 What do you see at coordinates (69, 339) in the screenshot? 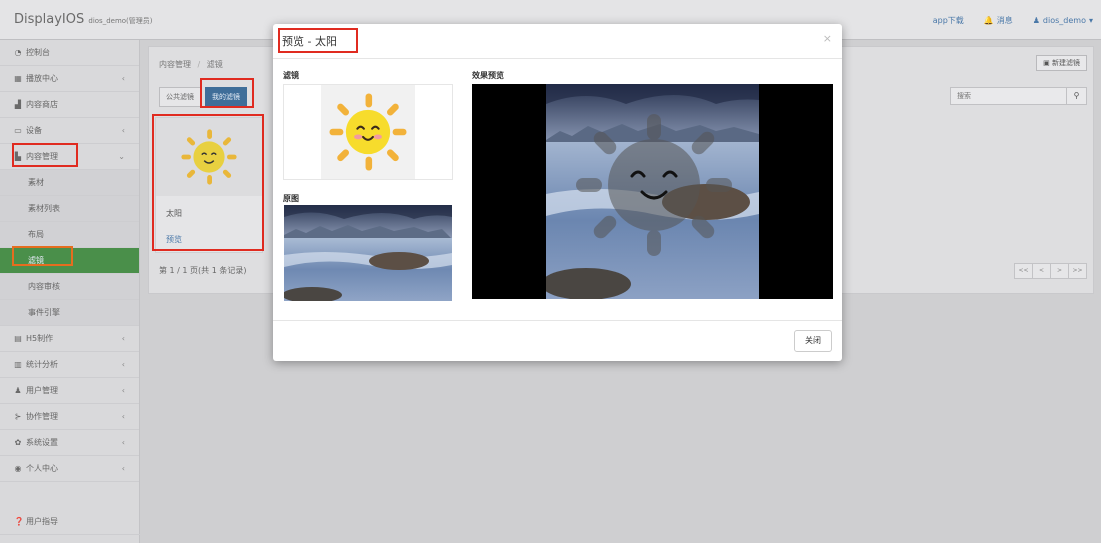
I see `sidebar-item-h5: ▤ H5制作 ‹` at bounding box center [69, 339].